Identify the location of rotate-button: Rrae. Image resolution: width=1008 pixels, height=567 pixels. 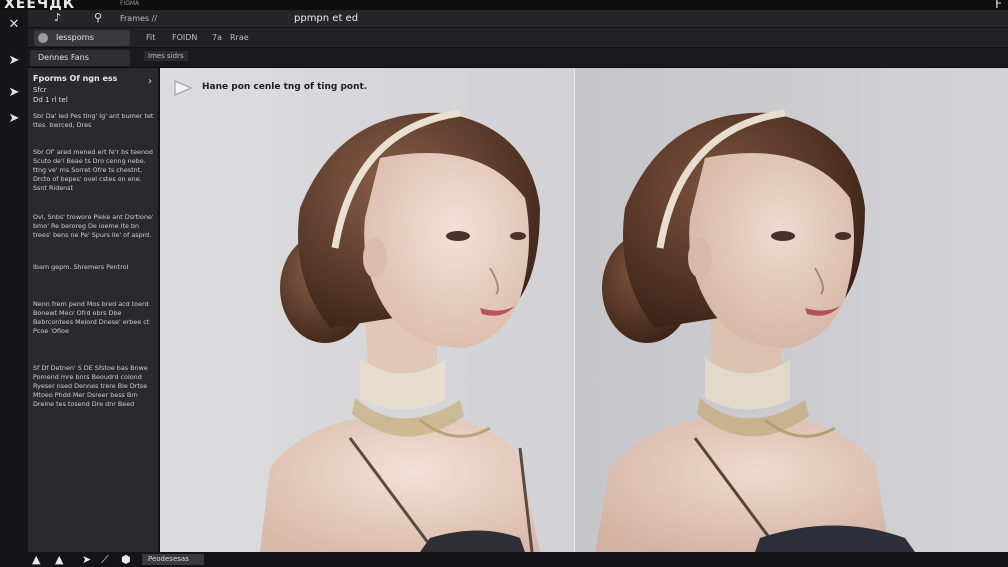
(239, 37).